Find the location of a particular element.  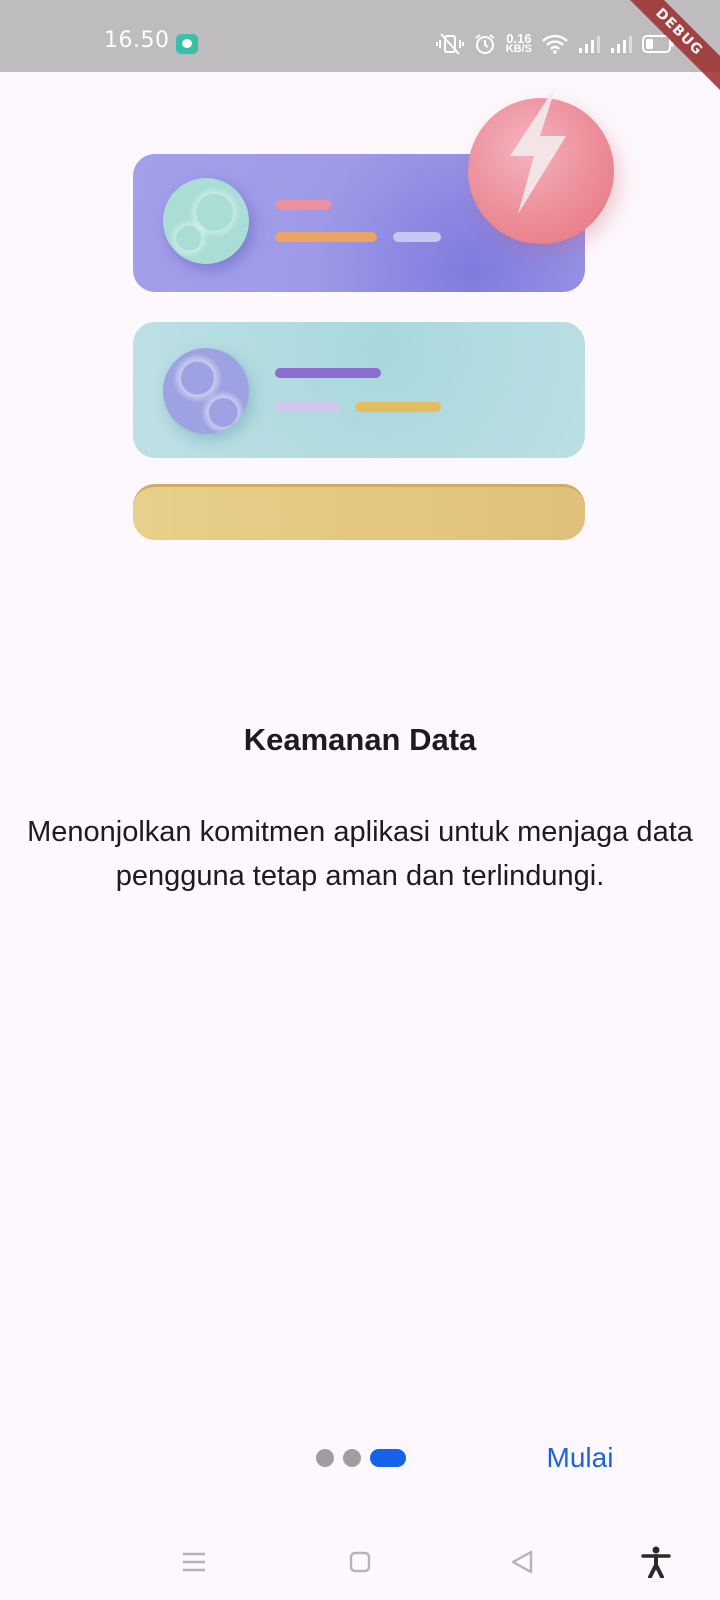

status-icons: 0.16 KB/S is located at coordinates (554, 44).